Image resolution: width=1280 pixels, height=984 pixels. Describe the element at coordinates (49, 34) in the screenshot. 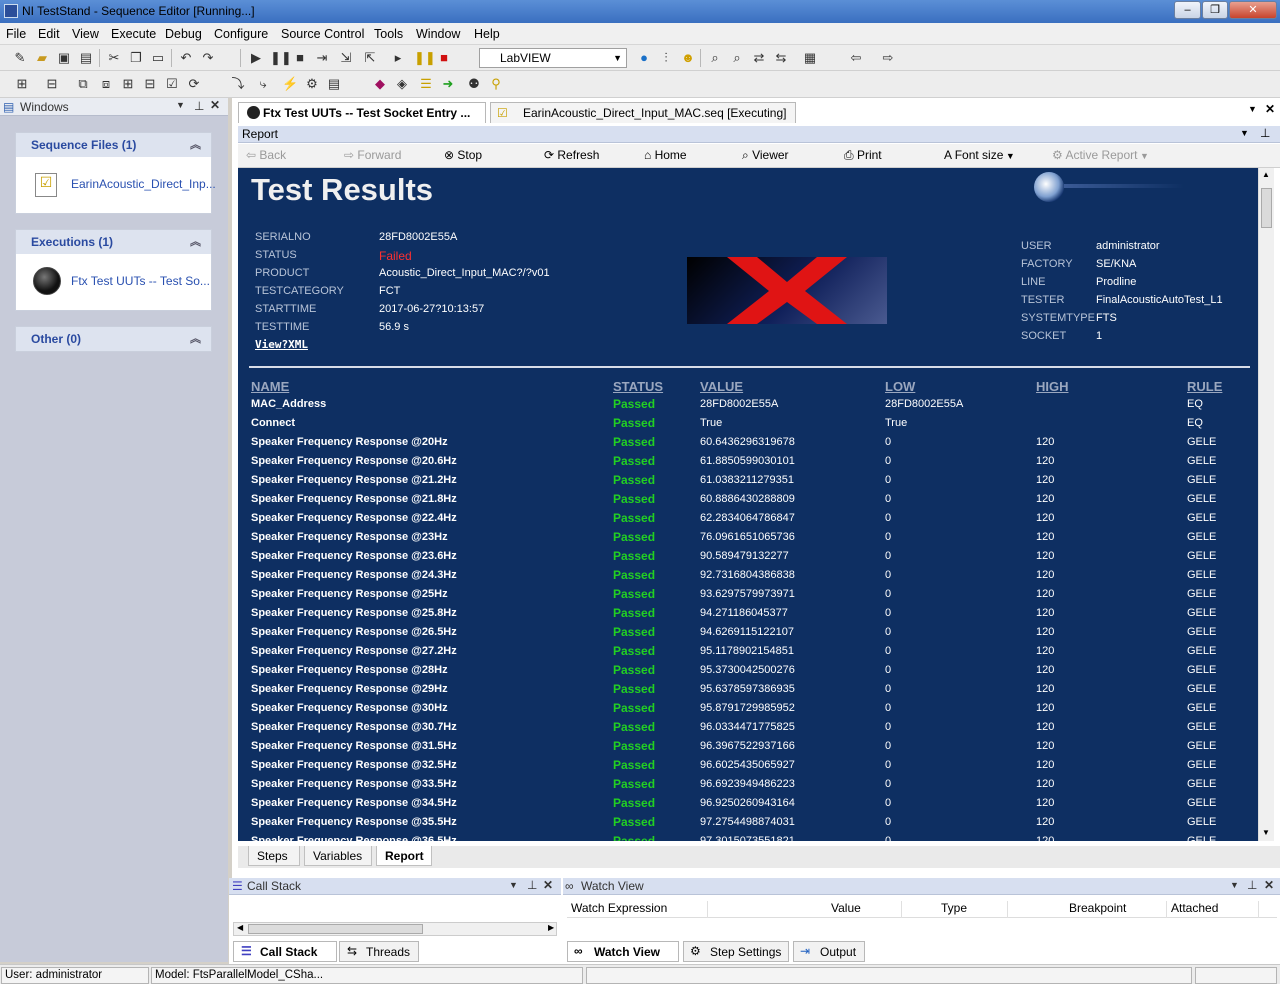

I see `menu-edit: Edit` at that location.